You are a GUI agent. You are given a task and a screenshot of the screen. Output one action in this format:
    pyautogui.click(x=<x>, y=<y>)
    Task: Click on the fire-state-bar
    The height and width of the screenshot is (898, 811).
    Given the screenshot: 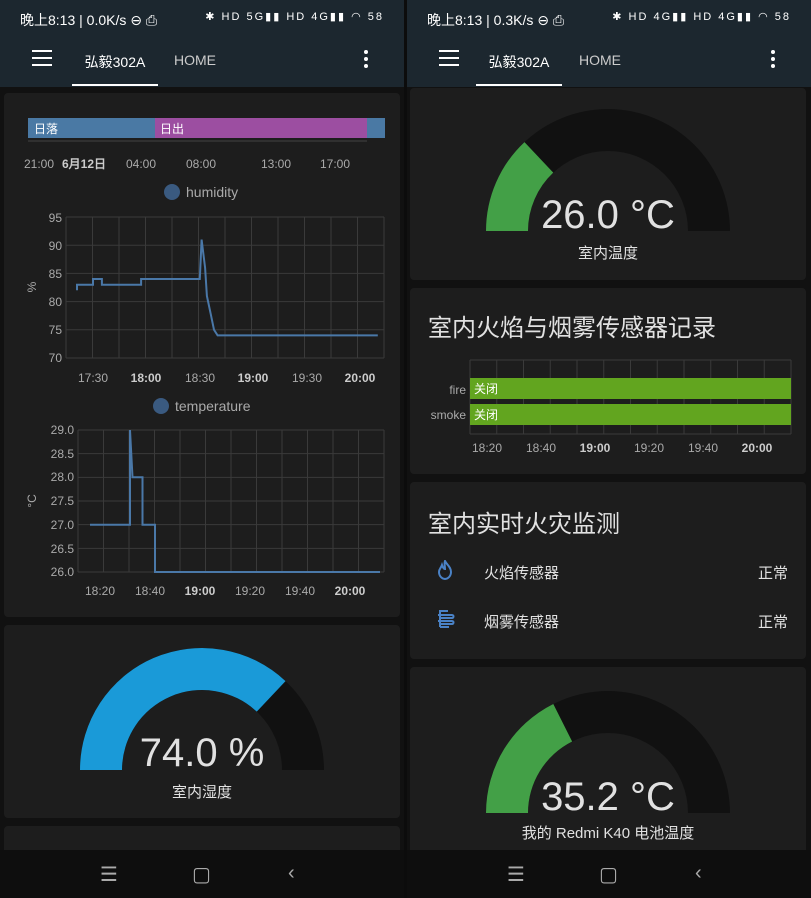 What is the action you would take?
    pyautogui.click(x=630, y=388)
    